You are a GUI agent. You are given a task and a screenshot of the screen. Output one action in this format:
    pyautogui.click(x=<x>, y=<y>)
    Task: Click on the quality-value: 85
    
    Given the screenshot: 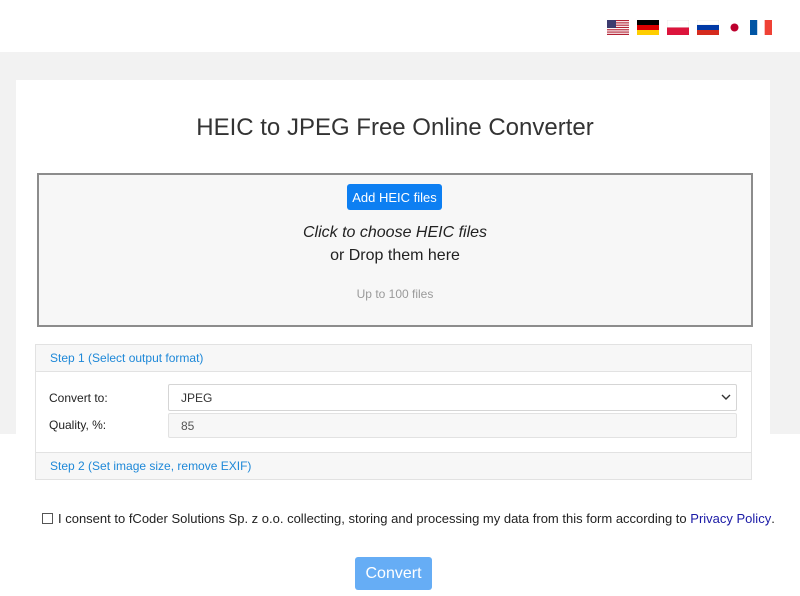 What is the action you would take?
    pyautogui.click(x=188, y=426)
    